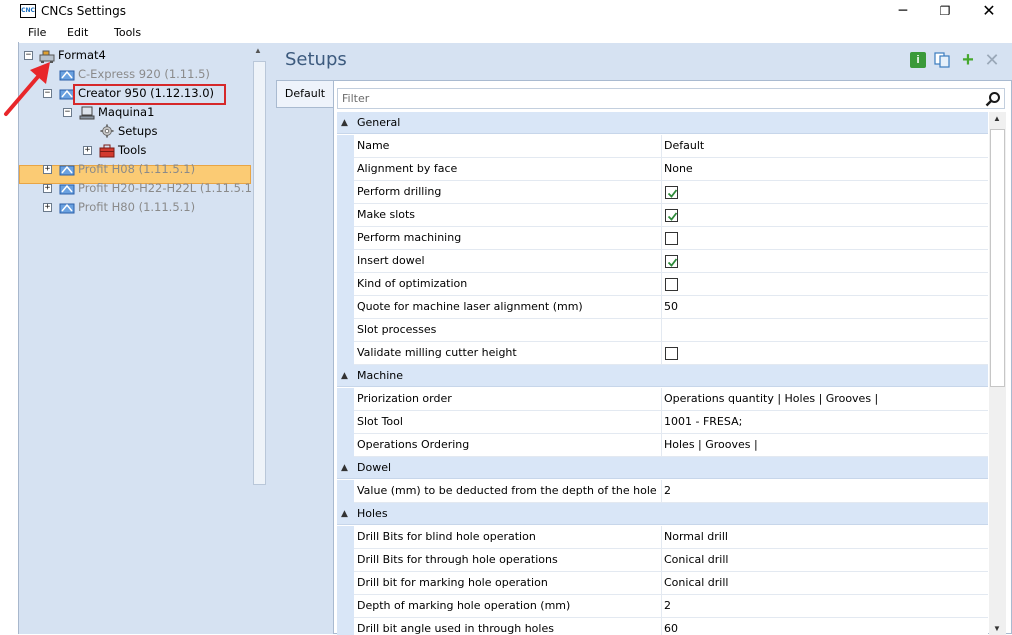 The image size is (1012, 635). What do you see at coordinates (662, 626) in the screenshot?
I see `property-row: Drill bit angle used in through holes 60` at bounding box center [662, 626].